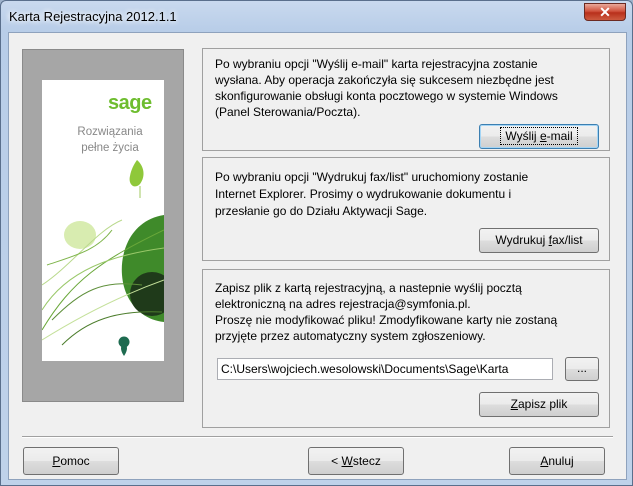  Describe the element at coordinates (93, 16) in the screenshot. I see `window-title: Karta Rejestracyjna 2012.1.1` at that location.